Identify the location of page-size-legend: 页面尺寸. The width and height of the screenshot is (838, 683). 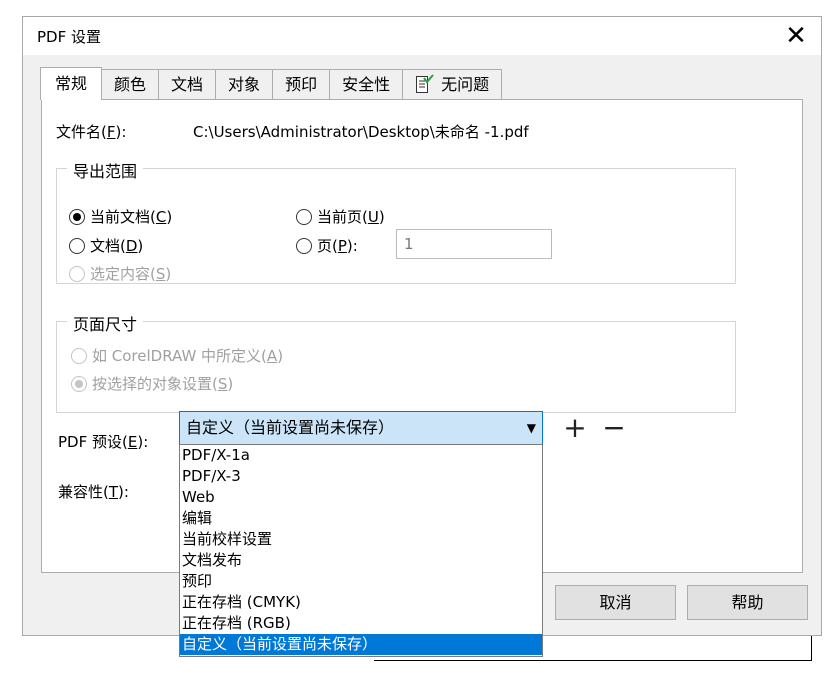
(105, 323).